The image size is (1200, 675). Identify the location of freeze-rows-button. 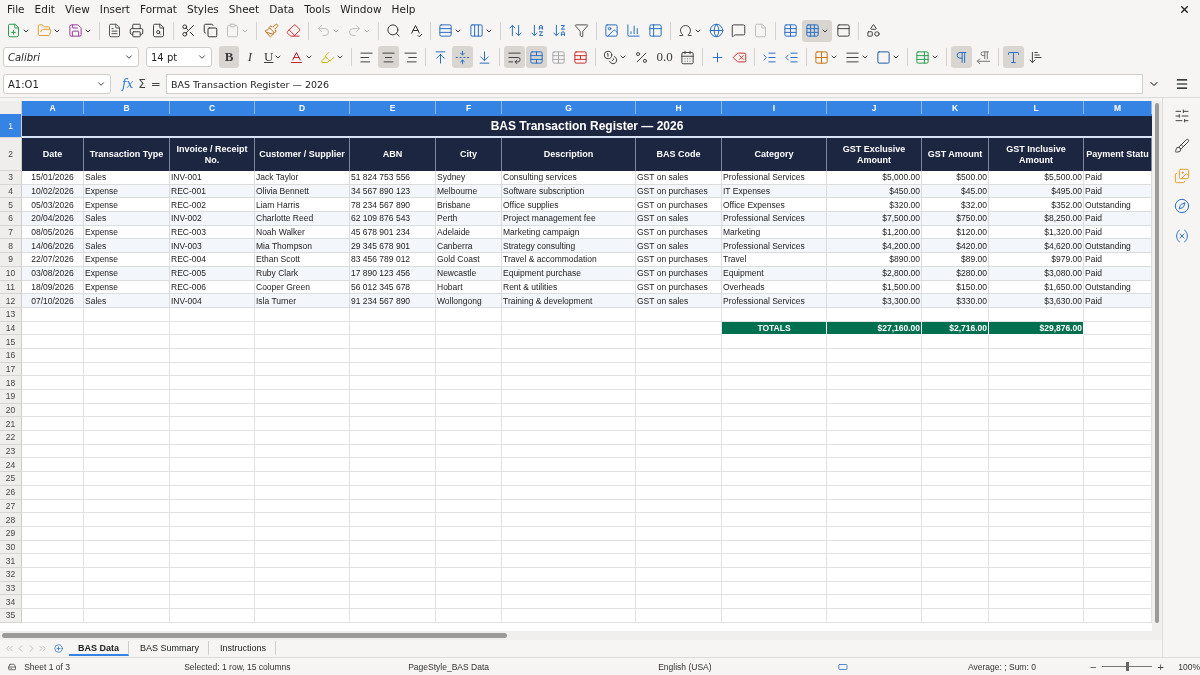
(817, 30).